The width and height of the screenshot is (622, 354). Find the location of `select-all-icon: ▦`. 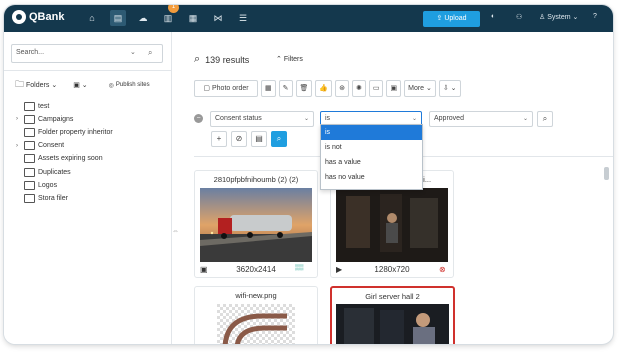

select-all-icon: ▦ is located at coordinates (268, 88).